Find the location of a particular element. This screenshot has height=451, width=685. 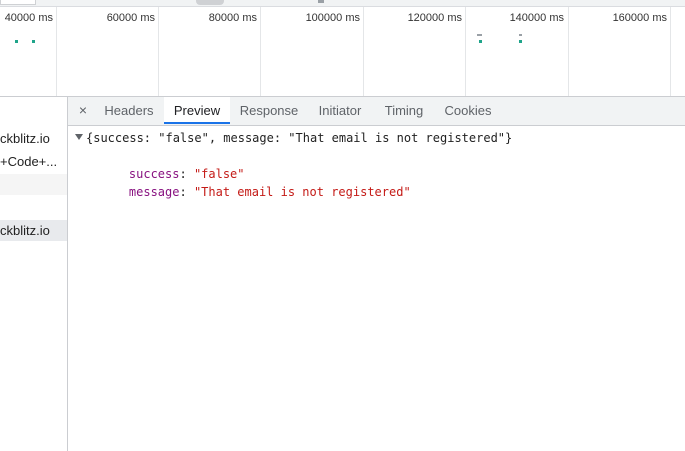

overview-left-handle is located at coordinates (18, 2).